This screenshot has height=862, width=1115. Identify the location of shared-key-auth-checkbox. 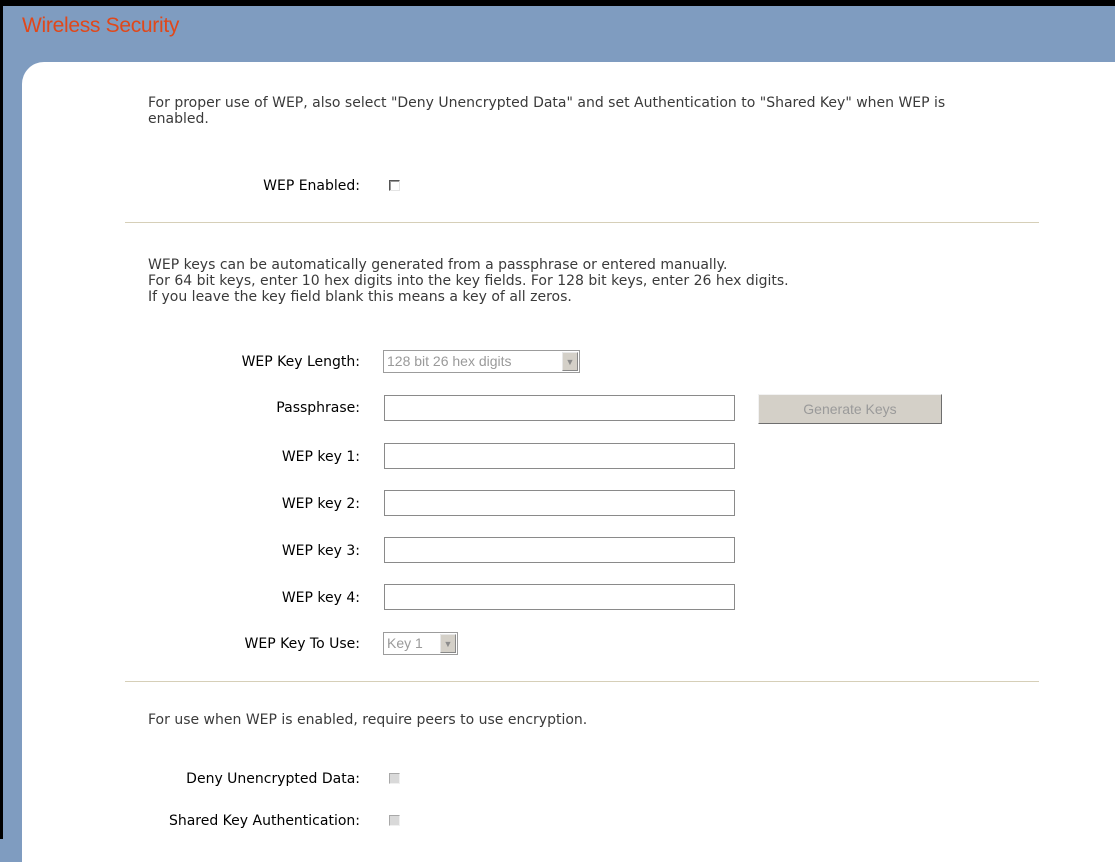
(394, 820).